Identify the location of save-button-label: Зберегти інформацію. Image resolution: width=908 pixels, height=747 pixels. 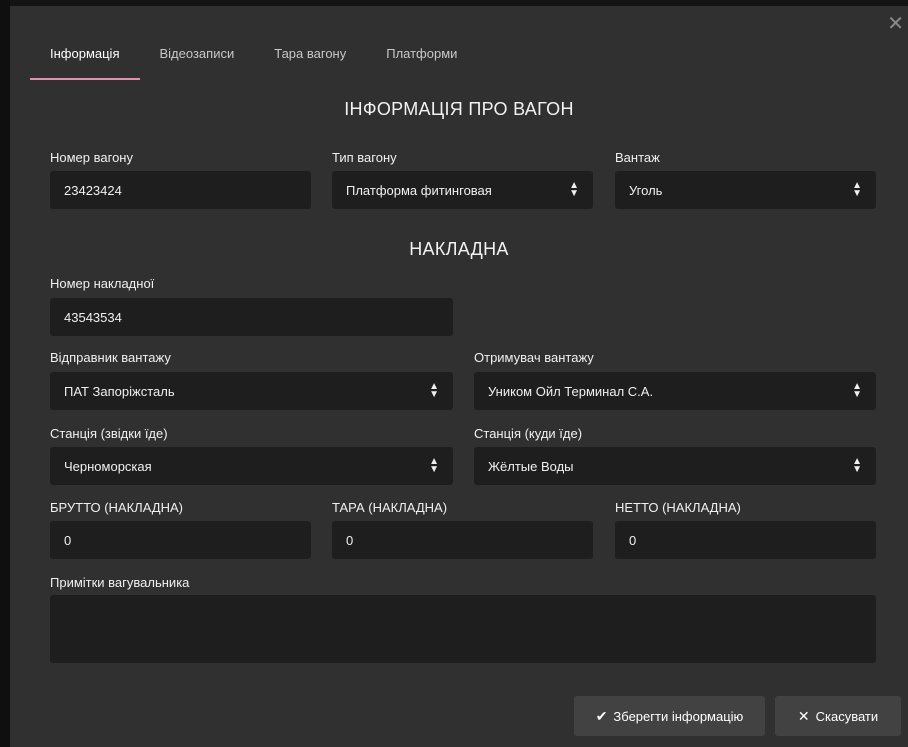
(678, 716).